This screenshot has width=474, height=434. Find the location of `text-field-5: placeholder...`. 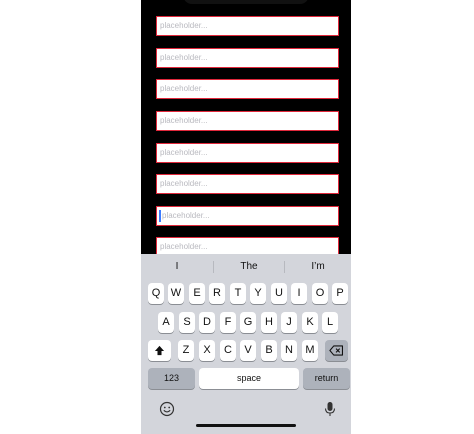

text-field-5: placeholder... is located at coordinates (247, 153).